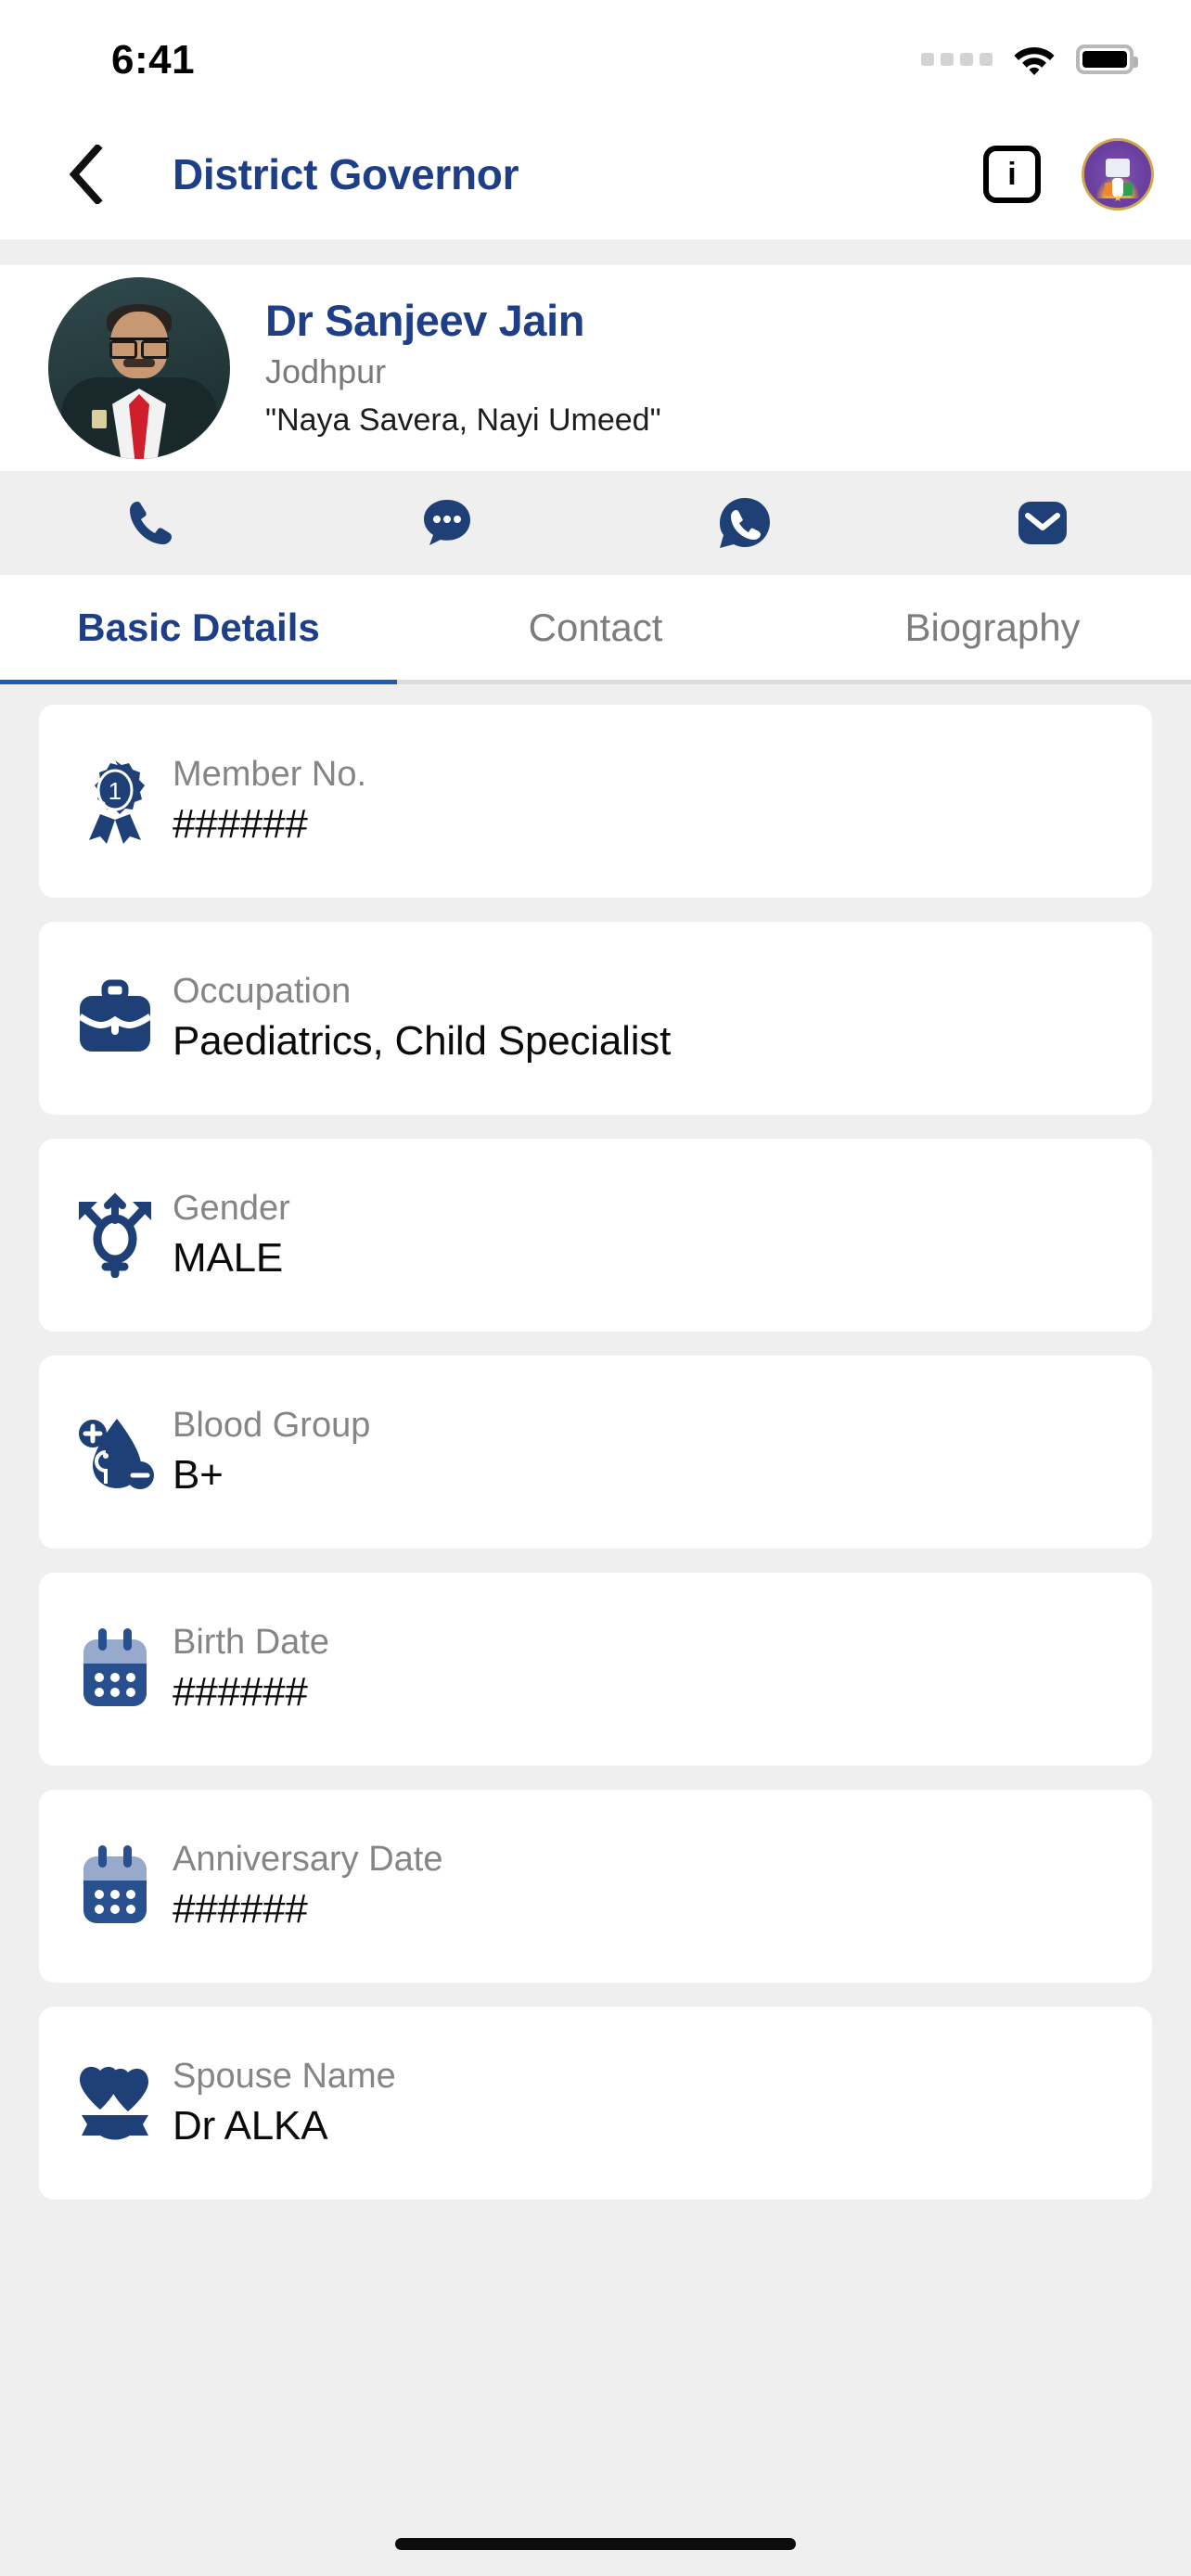  What do you see at coordinates (153, 60) in the screenshot?
I see `status-time: 6:41` at bounding box center [153, 60].